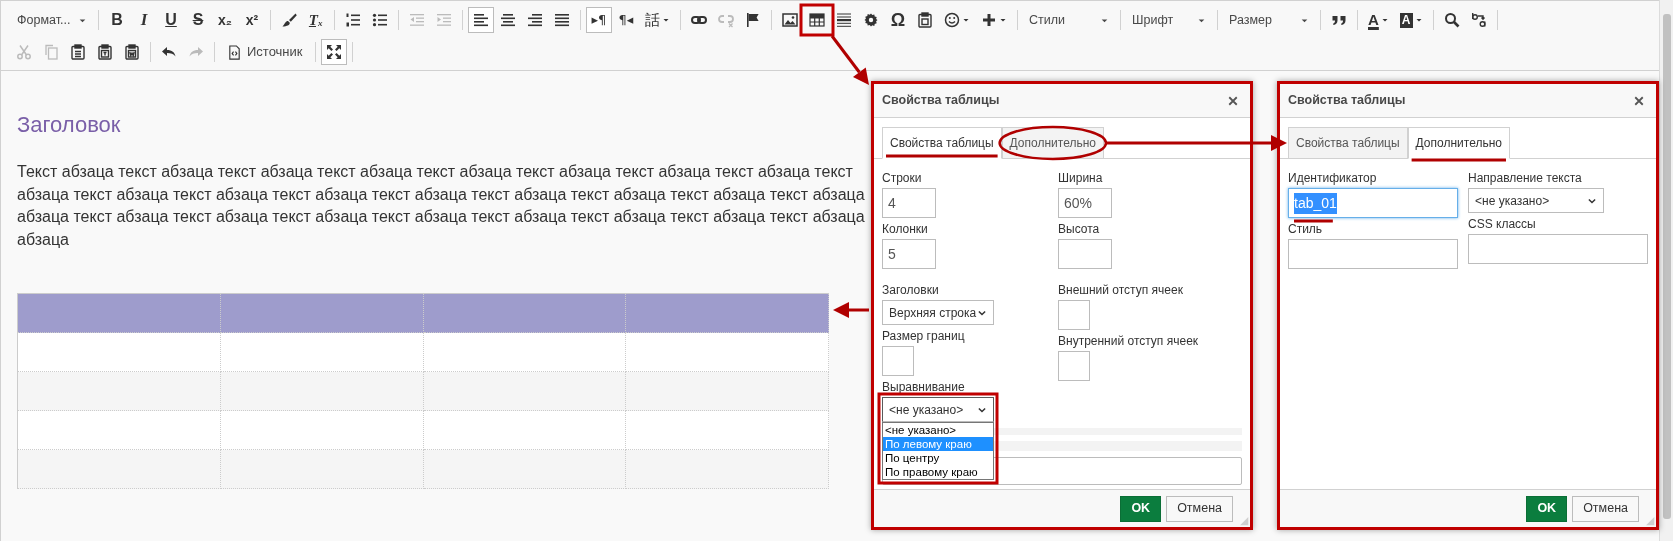 The height and width of the screenshot is (541, 1673). What do you see at coordinates (989, 20) in the screenshot?
I see `plus-icon` at bounding box center [989, 20].